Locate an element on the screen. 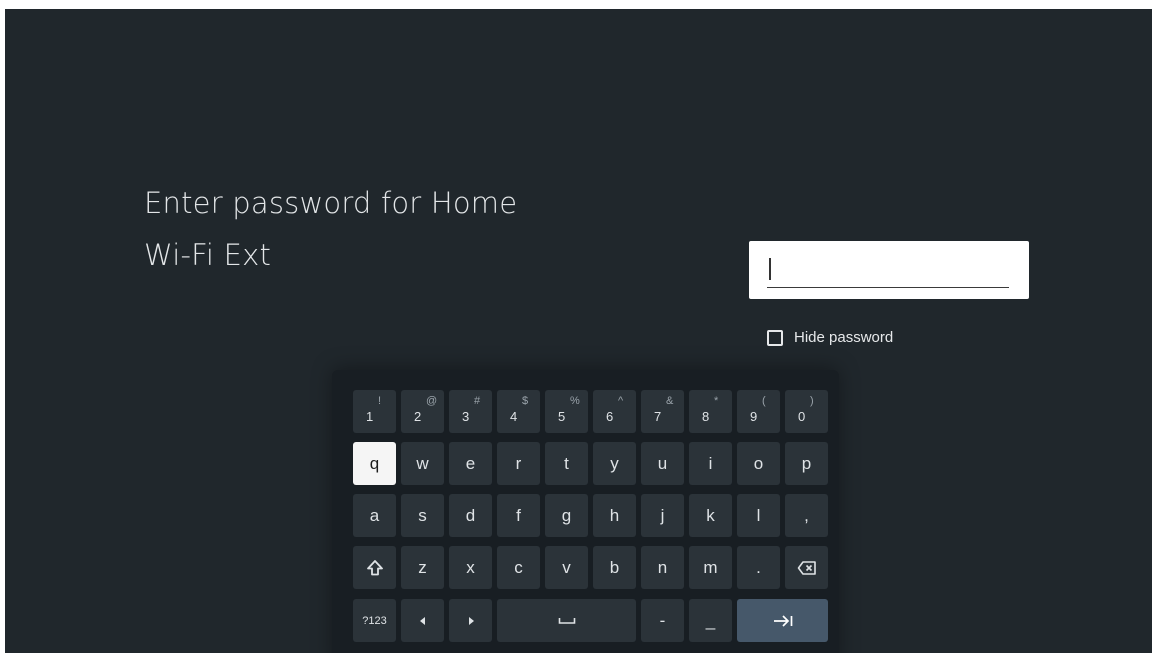 This screenshot has width=1154, height=653. hide-password-toggle: Hide password is located at coordinates (830, 337).